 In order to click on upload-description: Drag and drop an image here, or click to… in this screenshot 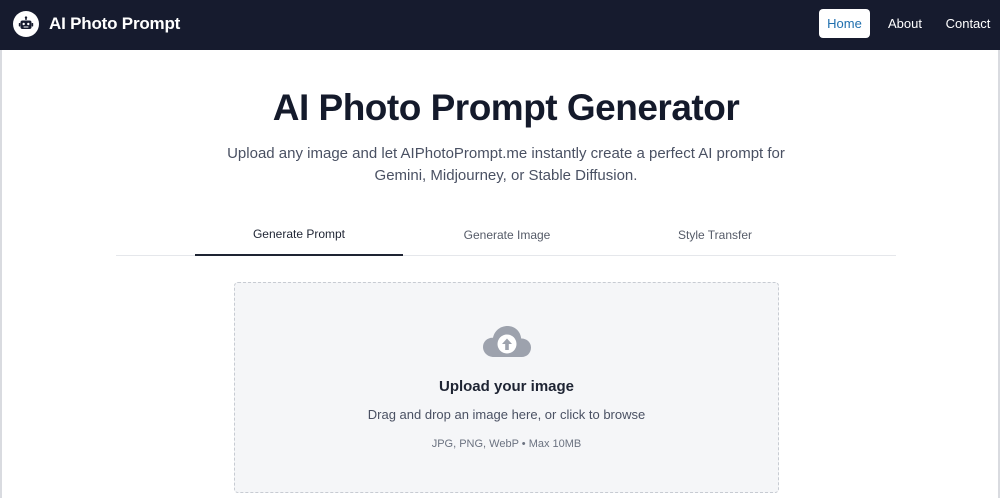, I will do `click(506, 414)`.